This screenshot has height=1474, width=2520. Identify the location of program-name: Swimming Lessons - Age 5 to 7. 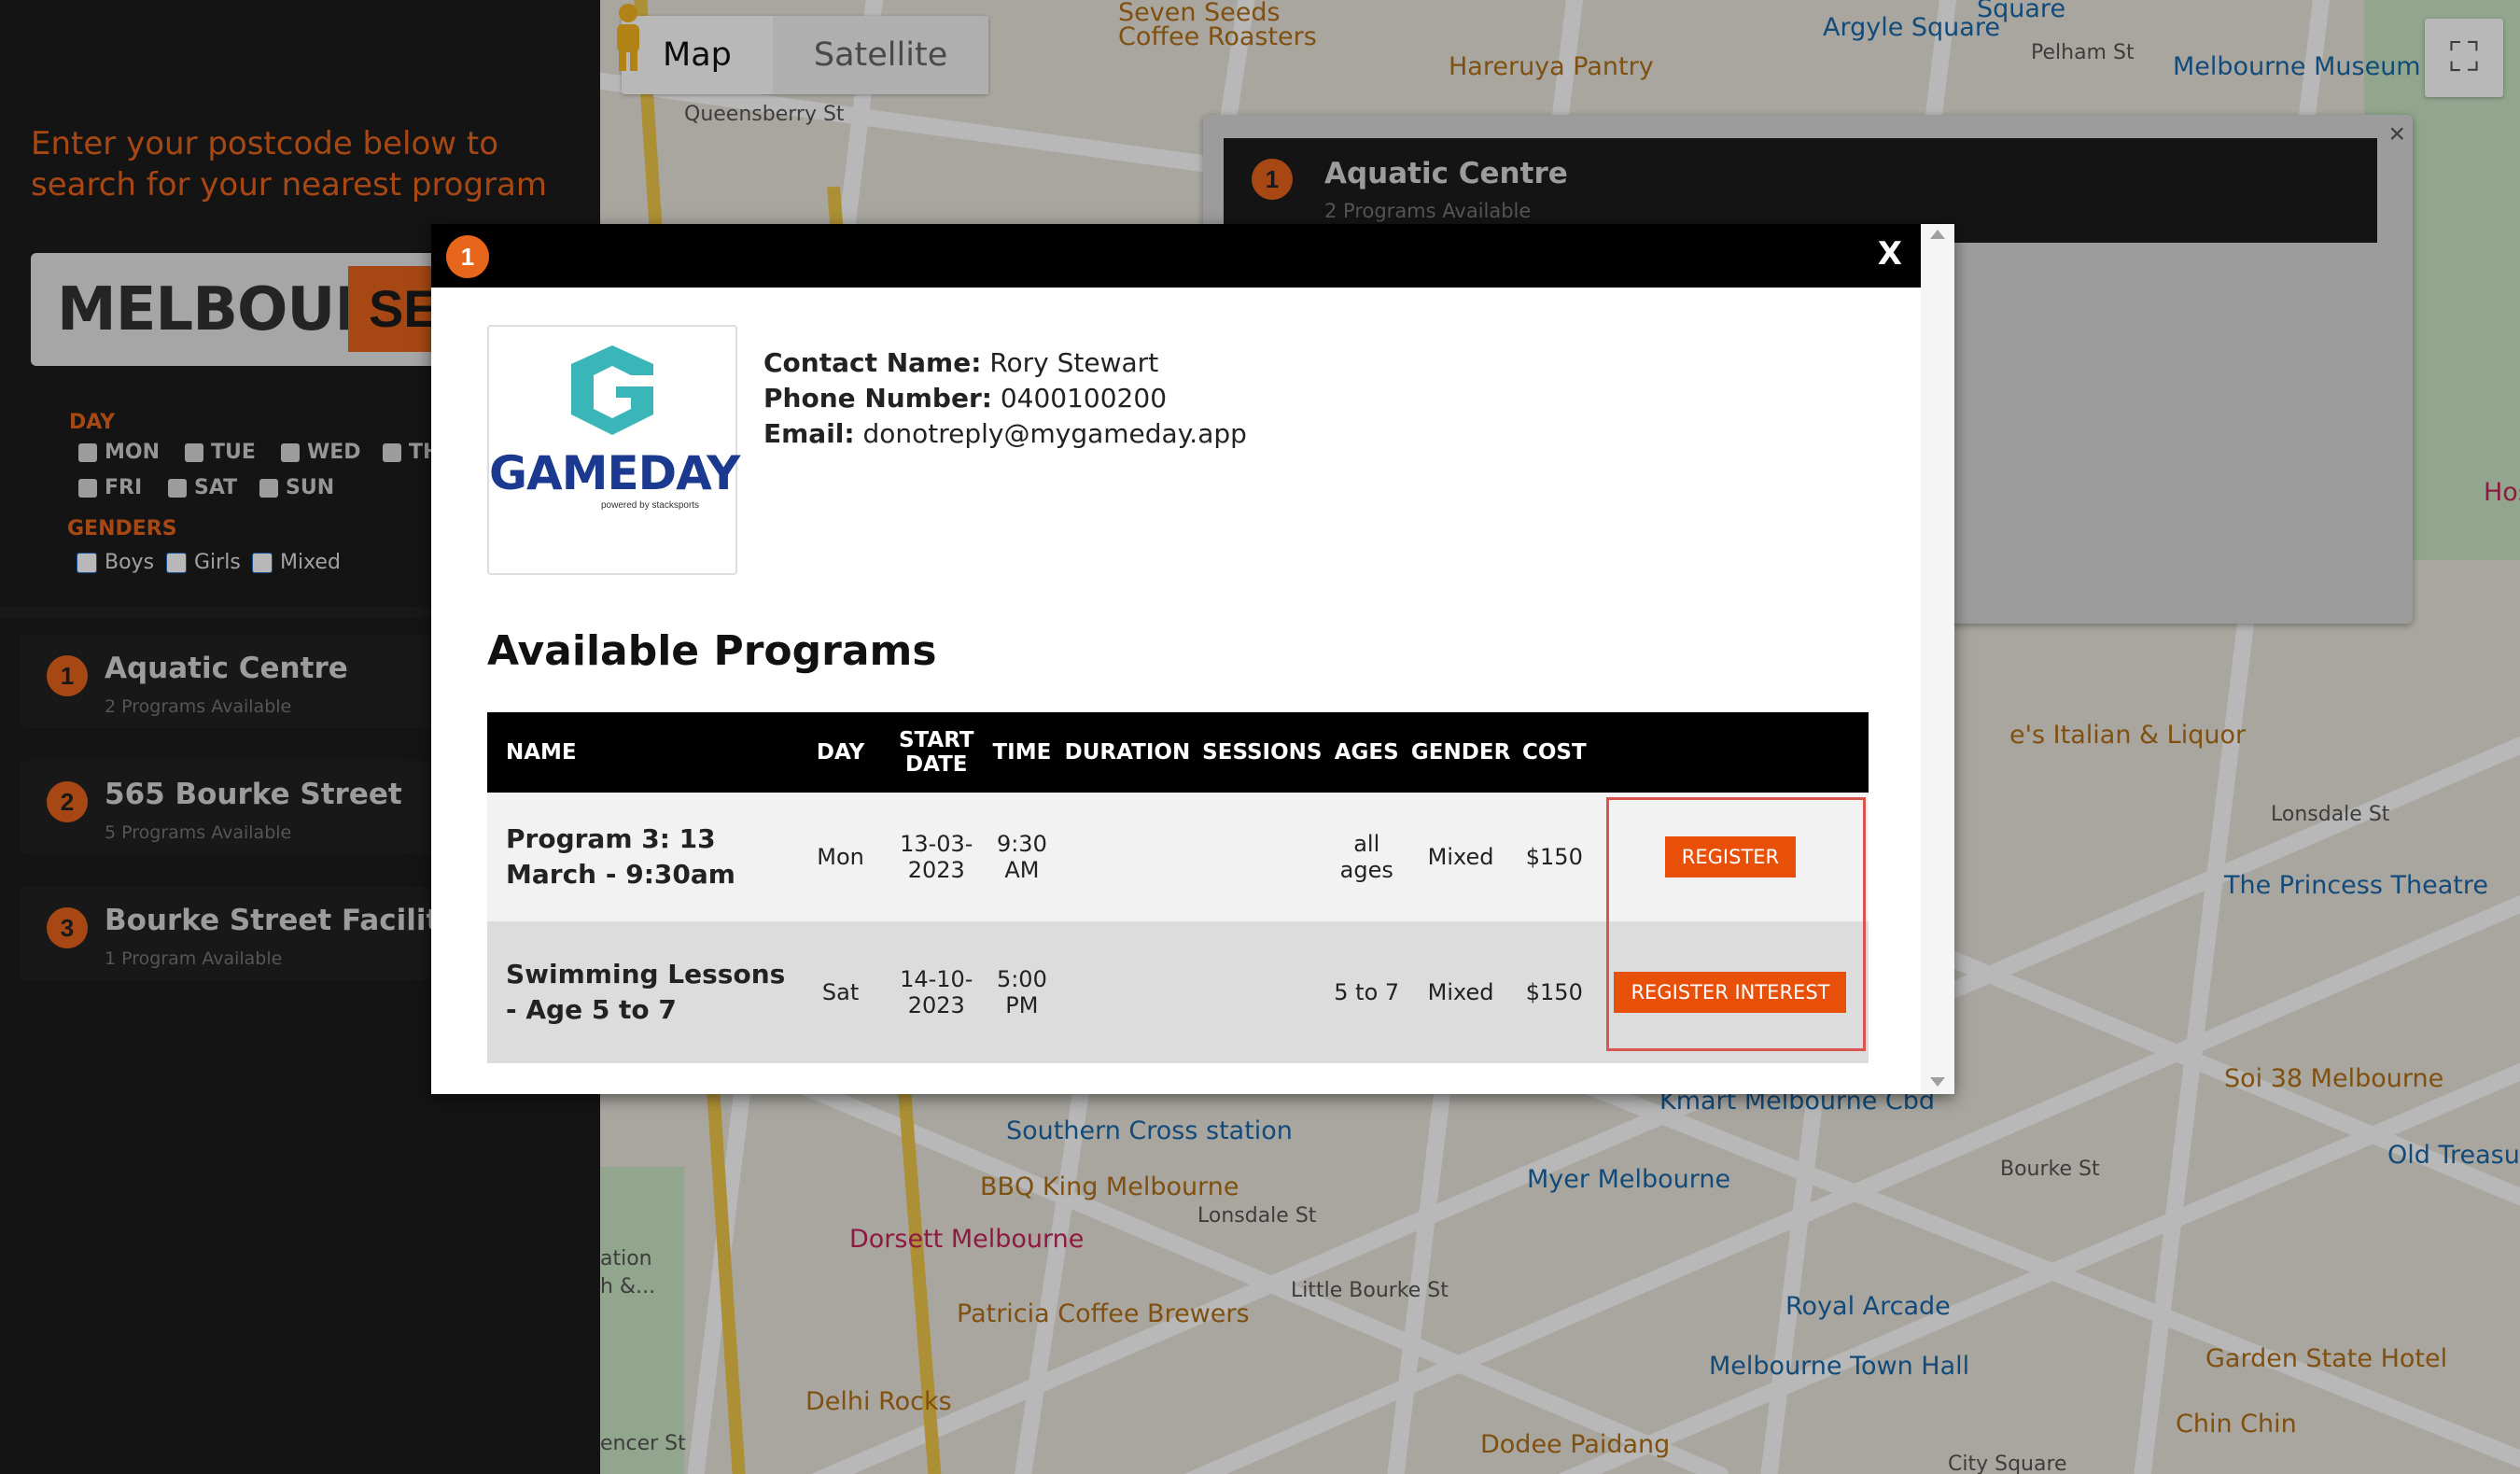
(640, 992).